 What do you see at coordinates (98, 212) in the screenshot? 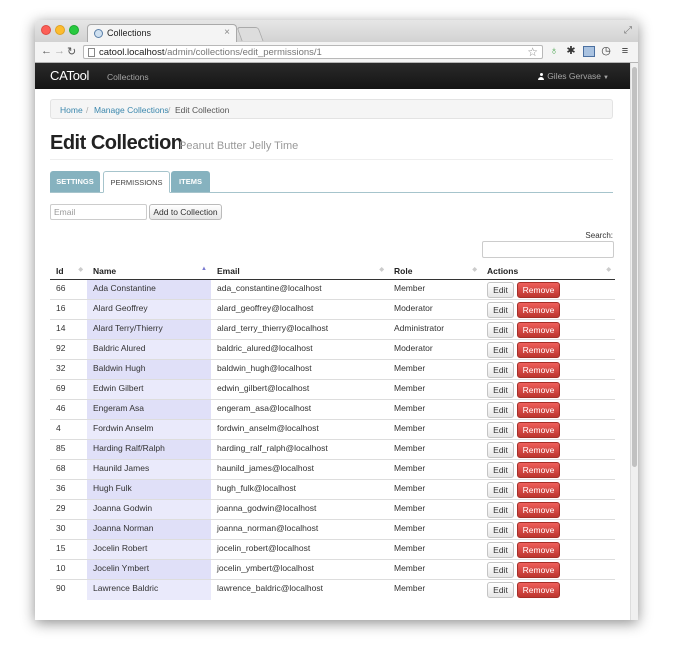
I see `email-field` at bounding box center [98, 212].